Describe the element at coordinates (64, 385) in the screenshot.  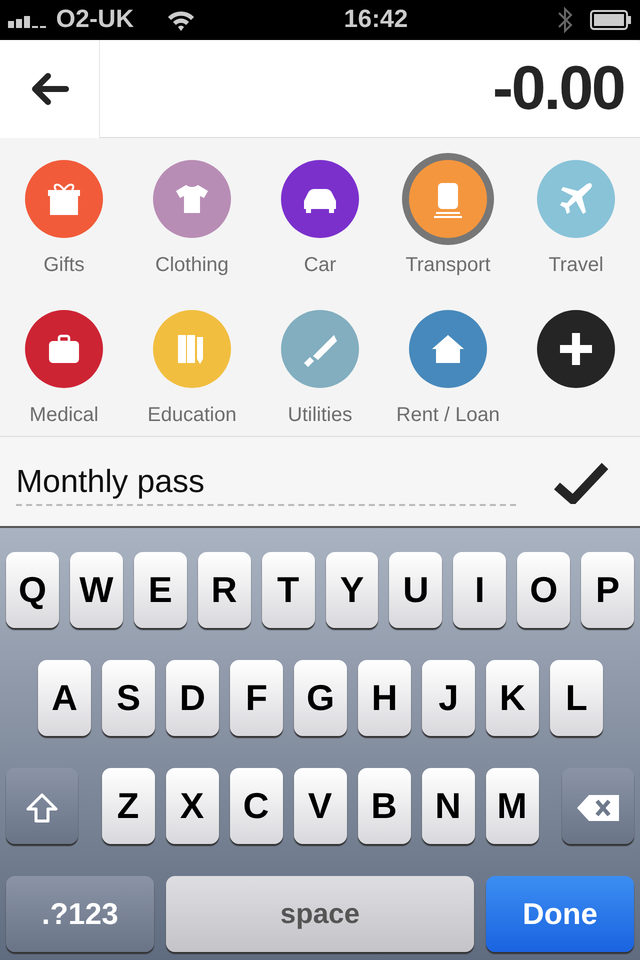
I see `category-button: Medical` at that location.